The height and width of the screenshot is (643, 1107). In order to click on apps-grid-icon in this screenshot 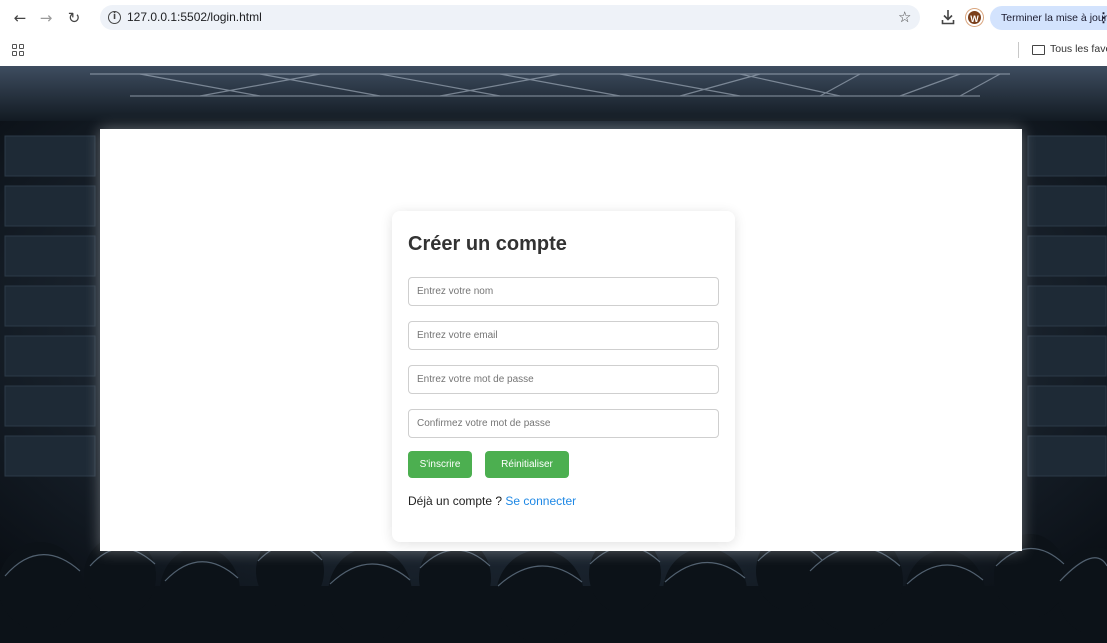, I will do `click(18, 50)`.